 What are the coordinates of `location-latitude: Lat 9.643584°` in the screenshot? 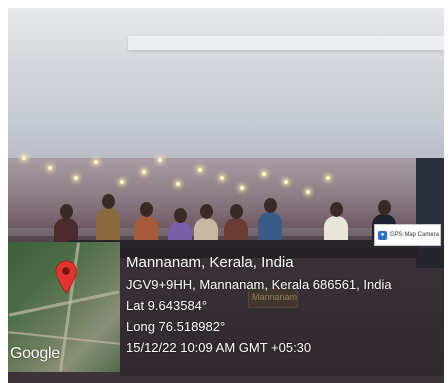 It's located at (167, 305).